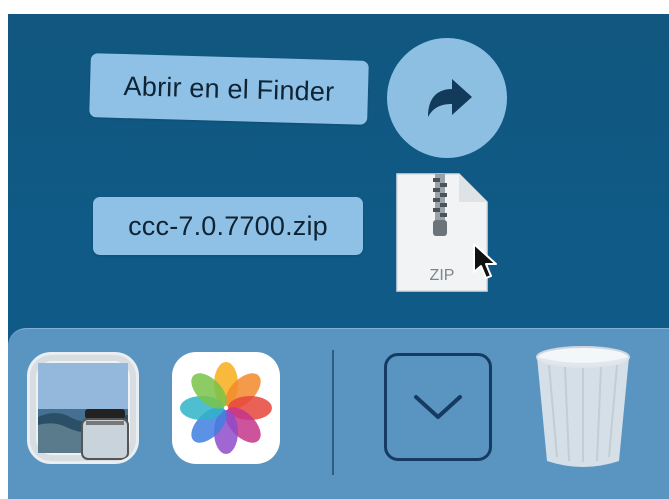 The width and height of the screenshot is (669, 499). I want to click on chevron-down-icon, so click(438, 407).